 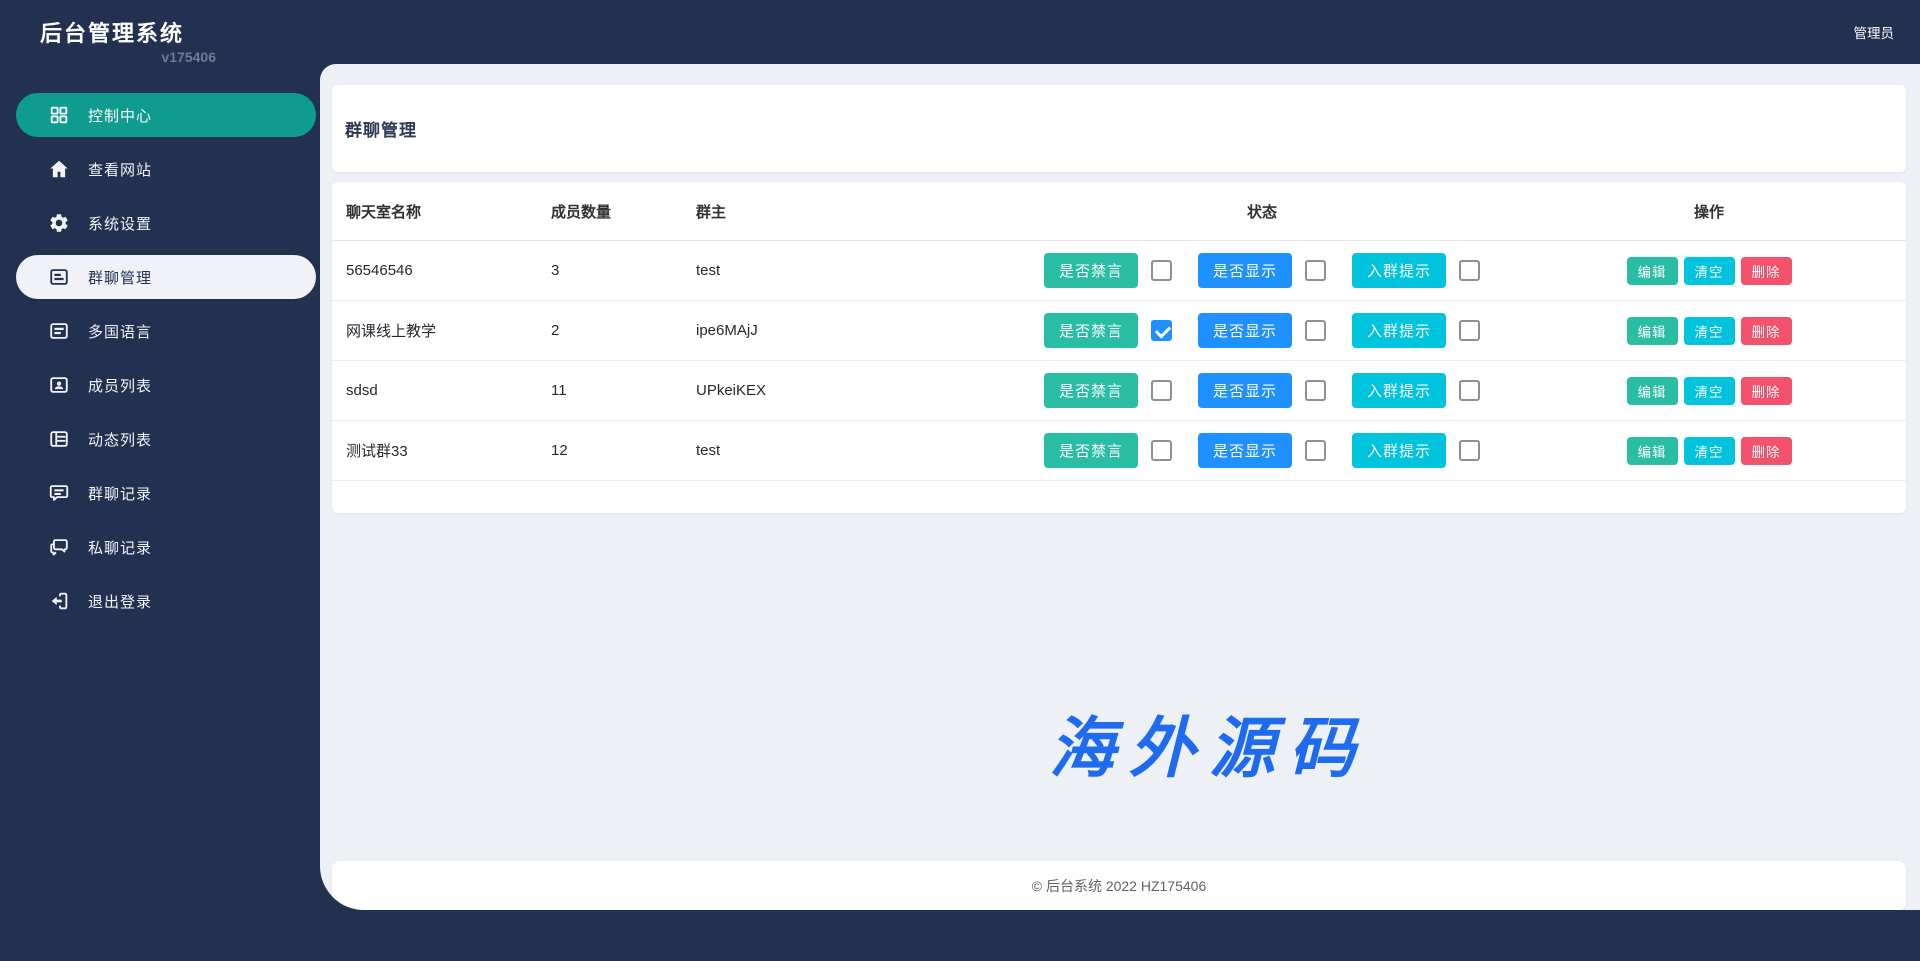 I want to click on watermark-text: 海外源码, so click(x=1209, y=748).